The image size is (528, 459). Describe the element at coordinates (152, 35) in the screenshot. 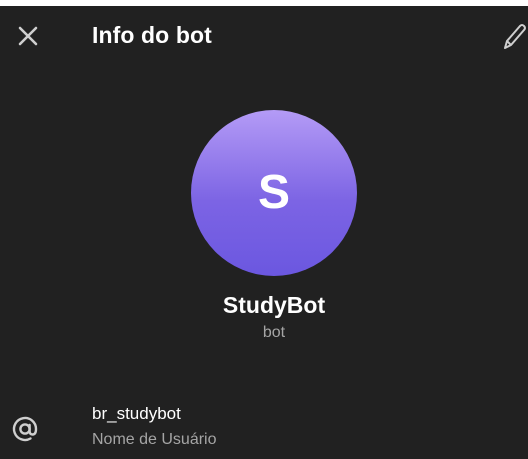

I see `page-title: Info do bot` at that location.